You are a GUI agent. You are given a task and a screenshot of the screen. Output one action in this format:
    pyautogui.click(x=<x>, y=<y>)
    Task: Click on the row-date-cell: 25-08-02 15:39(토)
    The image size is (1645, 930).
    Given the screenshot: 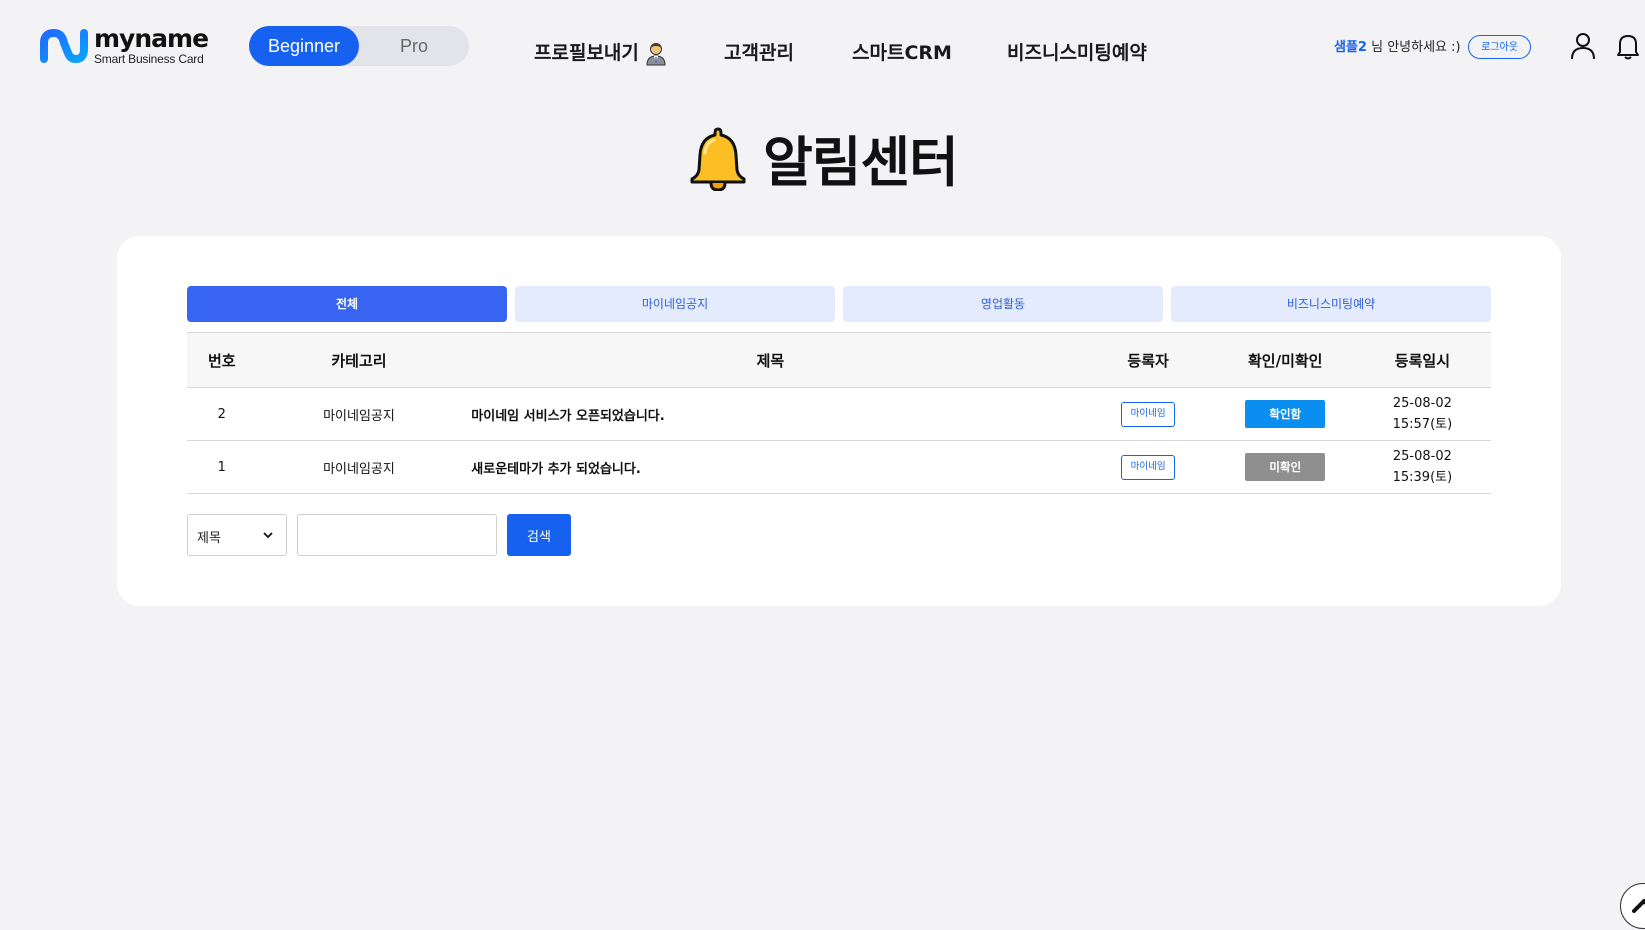 What is the action you would take?
    pyautogui.click(x=1422, y=467)
    